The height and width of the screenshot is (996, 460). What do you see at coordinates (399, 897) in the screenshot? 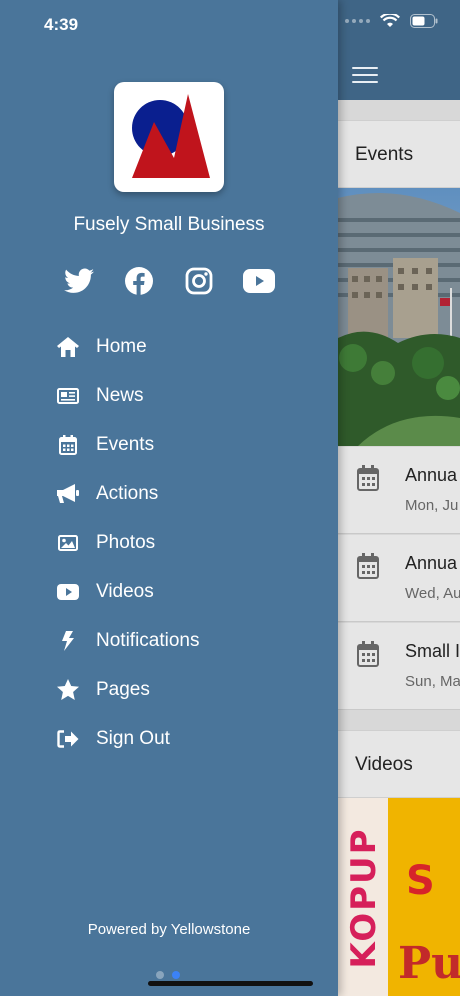
I see `video-thumbnail: KOPUP S Pu` at bounding box center [399, 897].